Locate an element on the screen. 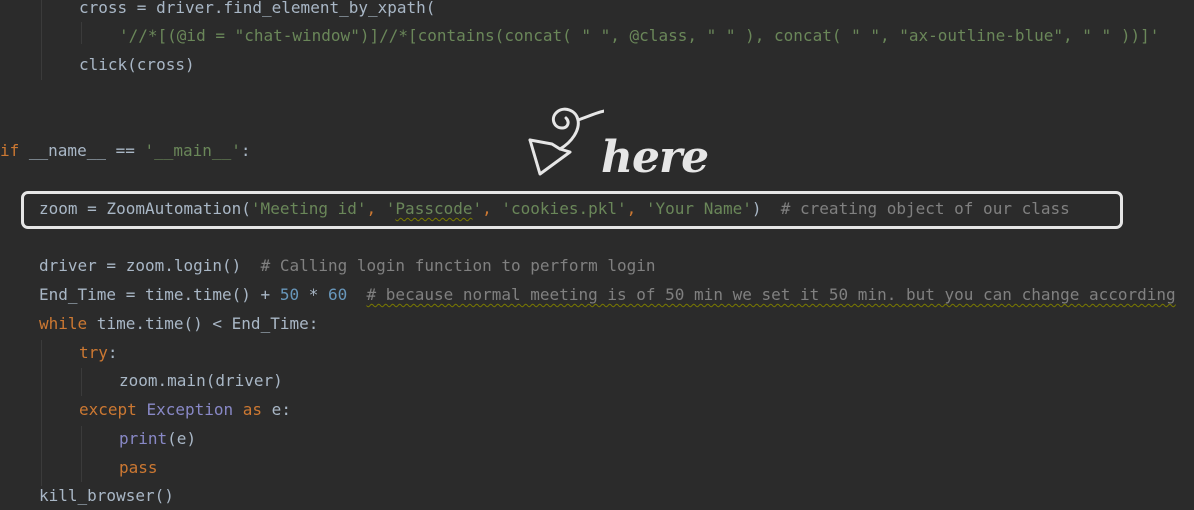 Image resolution: width=1194 pixels, height=510 pixels. code-text: time.time() < End_Time: is located at coordinates (203, 323).